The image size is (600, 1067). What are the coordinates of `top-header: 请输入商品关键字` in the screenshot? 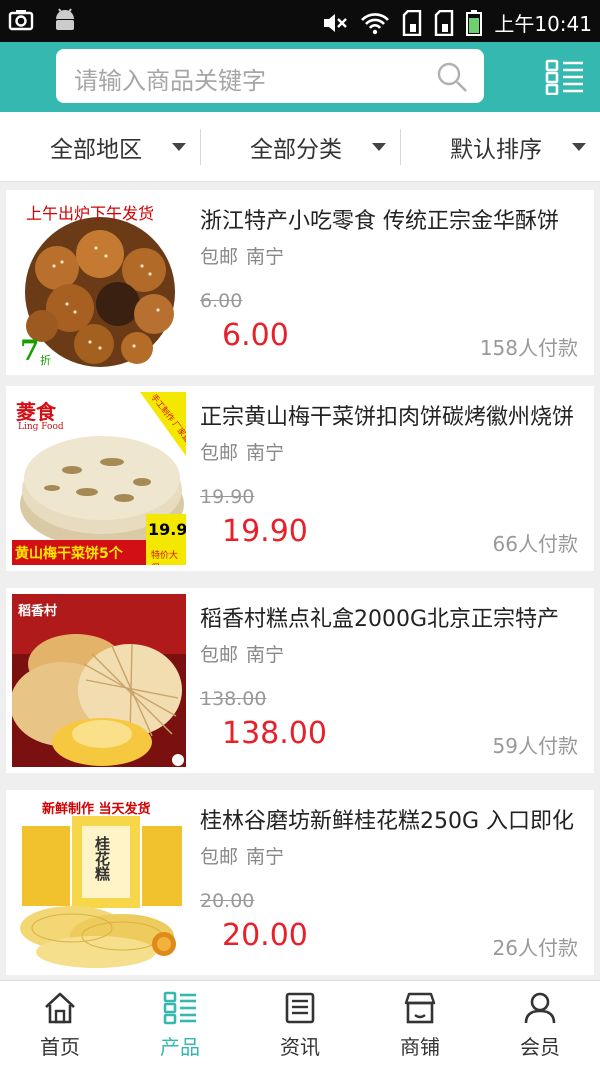 It's located at (300, 77).